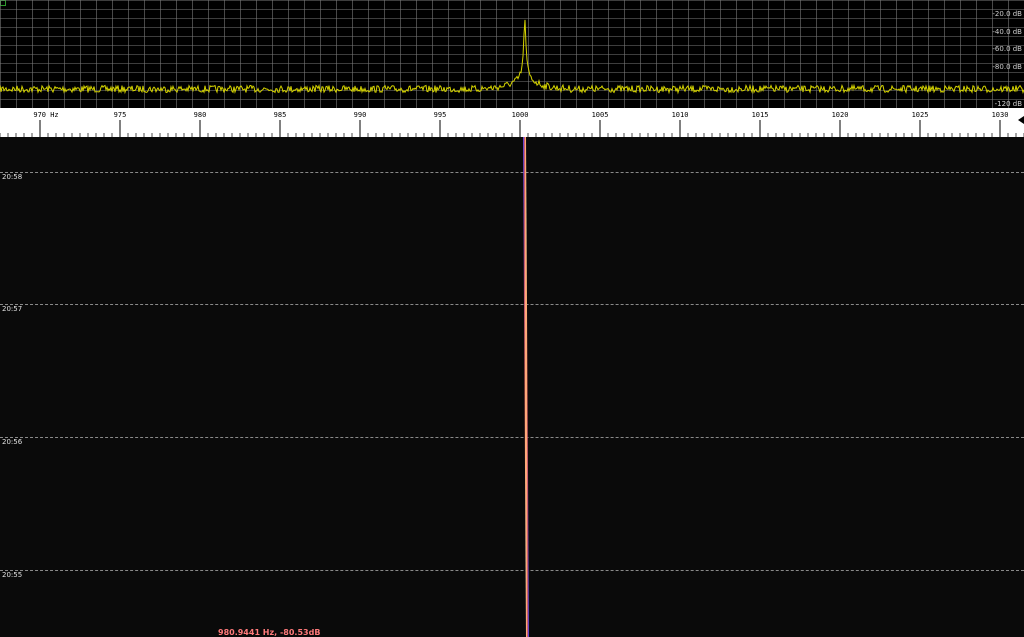 This screenshot has width=1024, height=637. I want to click on frequency-label: 970 Hz, so click(46, 115).